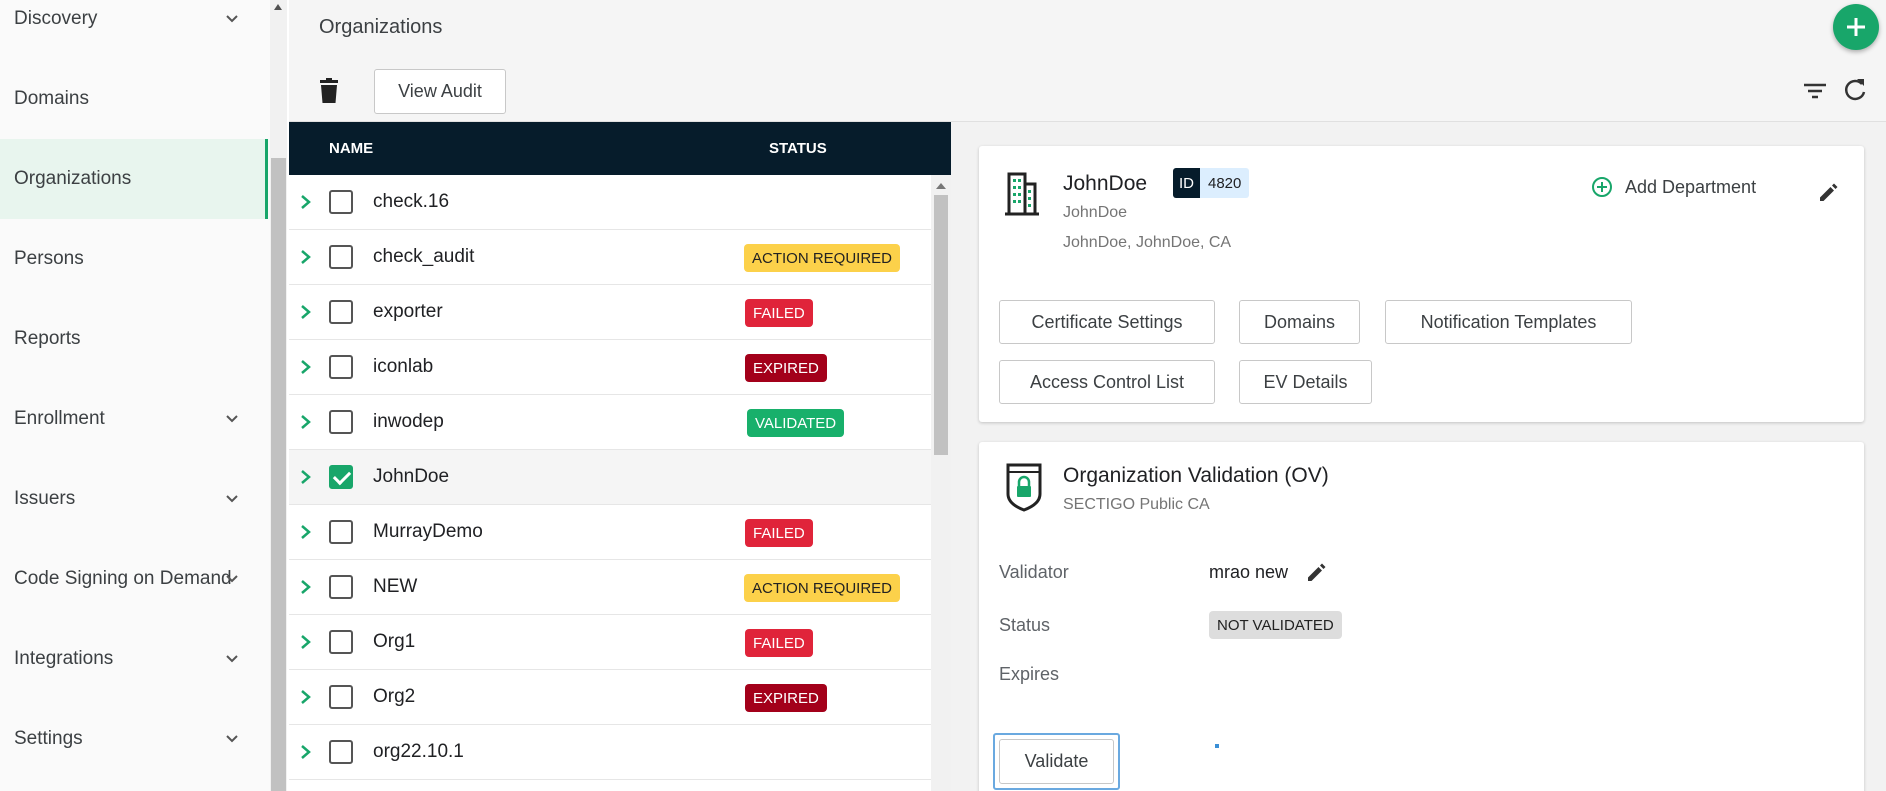 This screenshot has width=1886, height=791. I want to click on sidebar-item-issuers: Issuers, so click(134, 499).